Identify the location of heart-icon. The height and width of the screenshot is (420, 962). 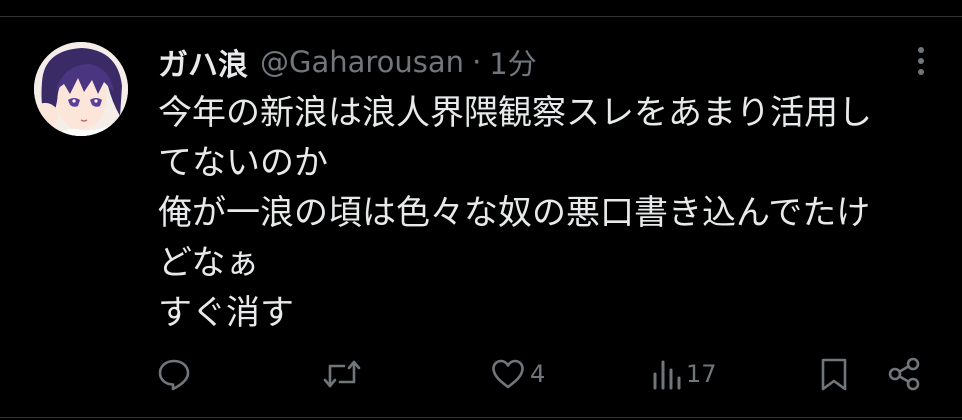
(508, 374).